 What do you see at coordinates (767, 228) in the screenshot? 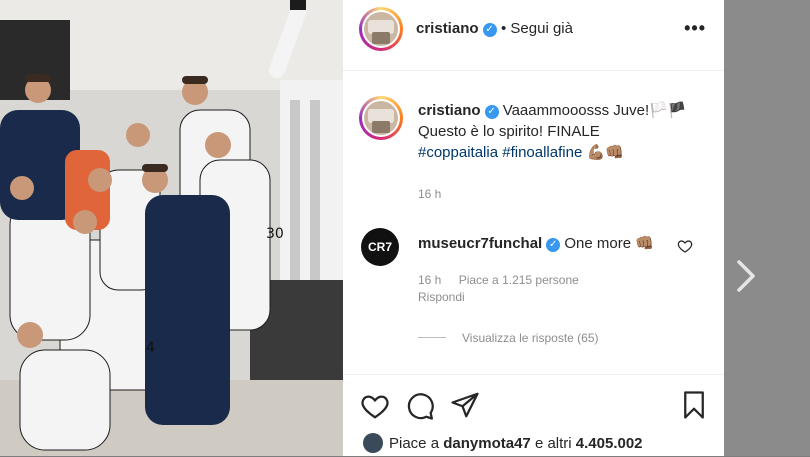
I see `backdrop-right` at bounding box center [767, 228].